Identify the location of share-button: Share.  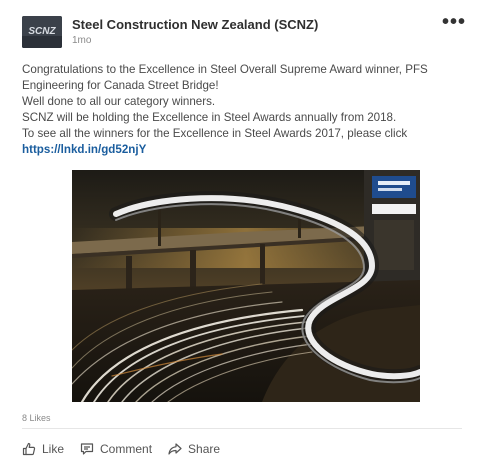
(194, 449).